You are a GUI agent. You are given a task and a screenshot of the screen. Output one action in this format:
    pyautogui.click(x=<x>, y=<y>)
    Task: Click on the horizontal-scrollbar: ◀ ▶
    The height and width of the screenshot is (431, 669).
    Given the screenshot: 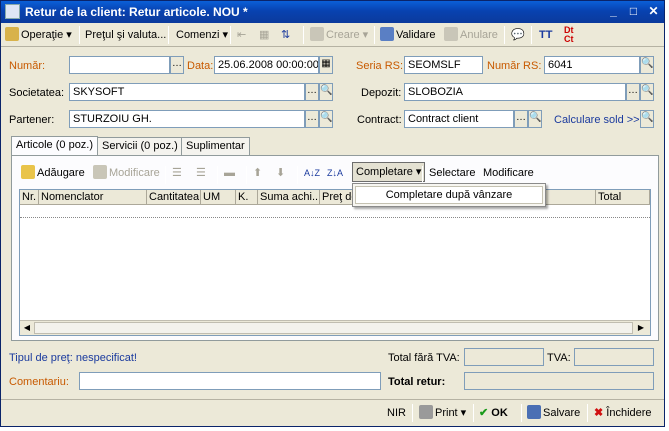 What is the action you would take?
    pyautogui.click(x=335, y=327)
    